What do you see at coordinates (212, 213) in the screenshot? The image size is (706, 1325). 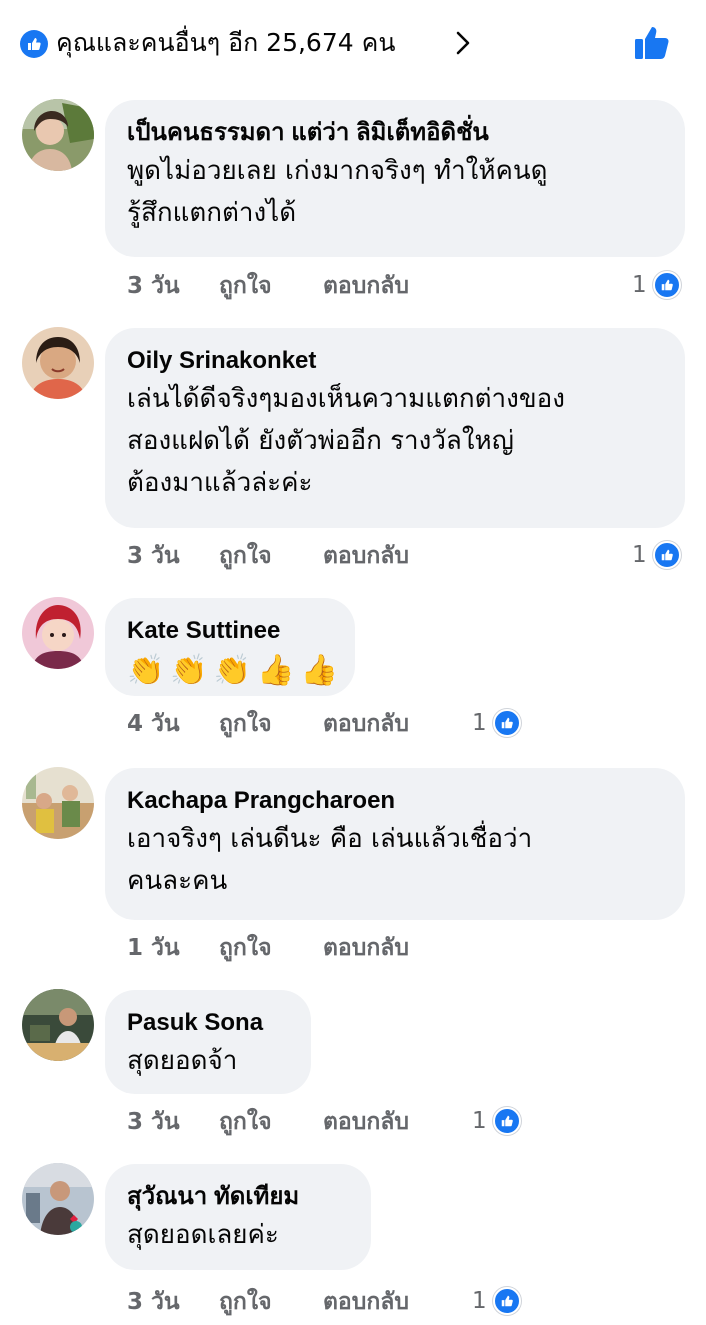 I see `comment-line: รู้สึกแตกต่างได้` at bounding box center [212, 213].